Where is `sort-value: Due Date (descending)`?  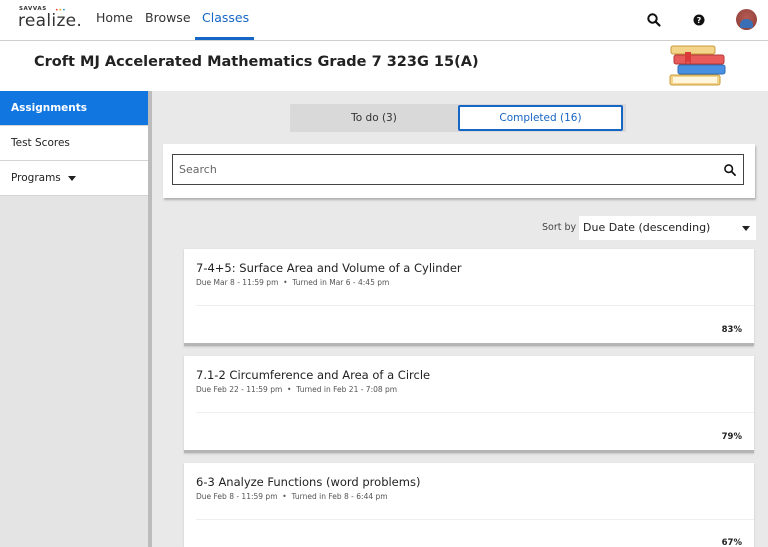 sort-value: Due Date (descending) is located at coordinates (647, 227).